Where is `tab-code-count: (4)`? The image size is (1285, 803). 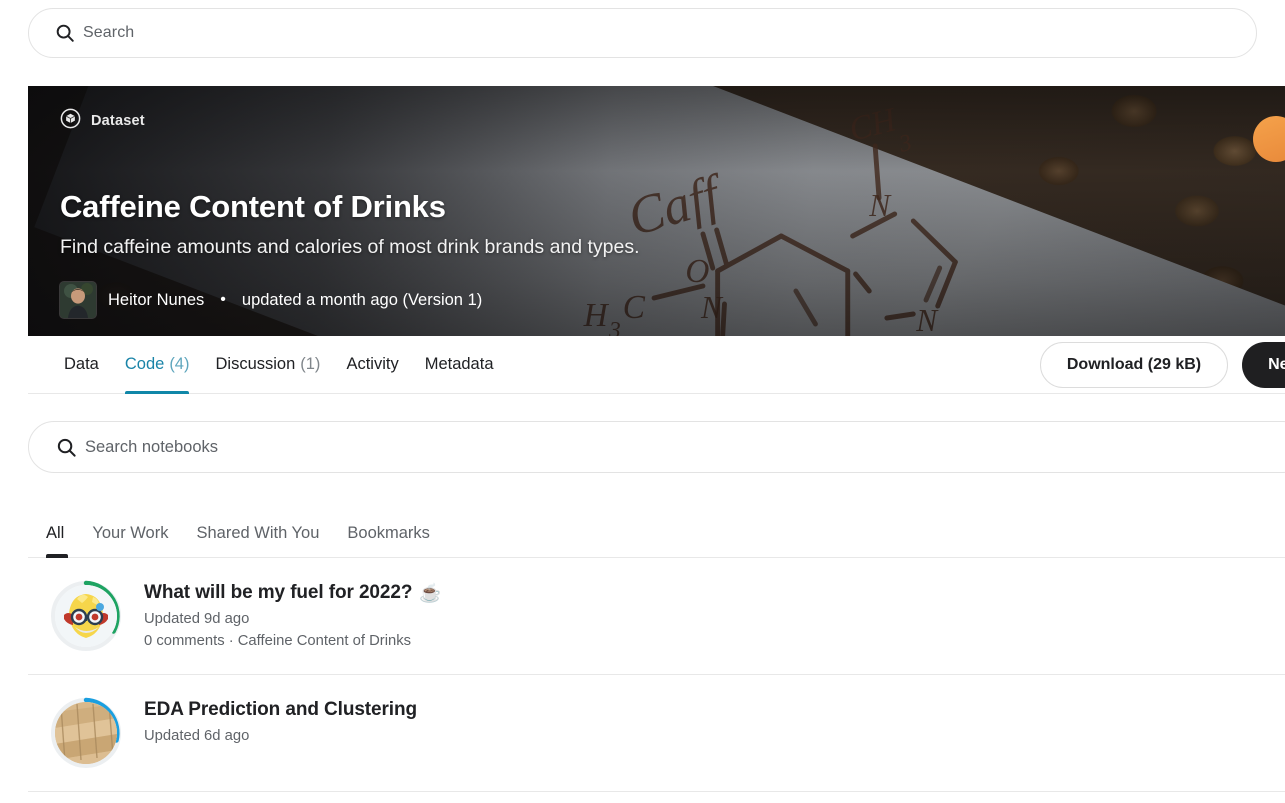 tab-code-count: (4) is located at coordinates (179, 364).